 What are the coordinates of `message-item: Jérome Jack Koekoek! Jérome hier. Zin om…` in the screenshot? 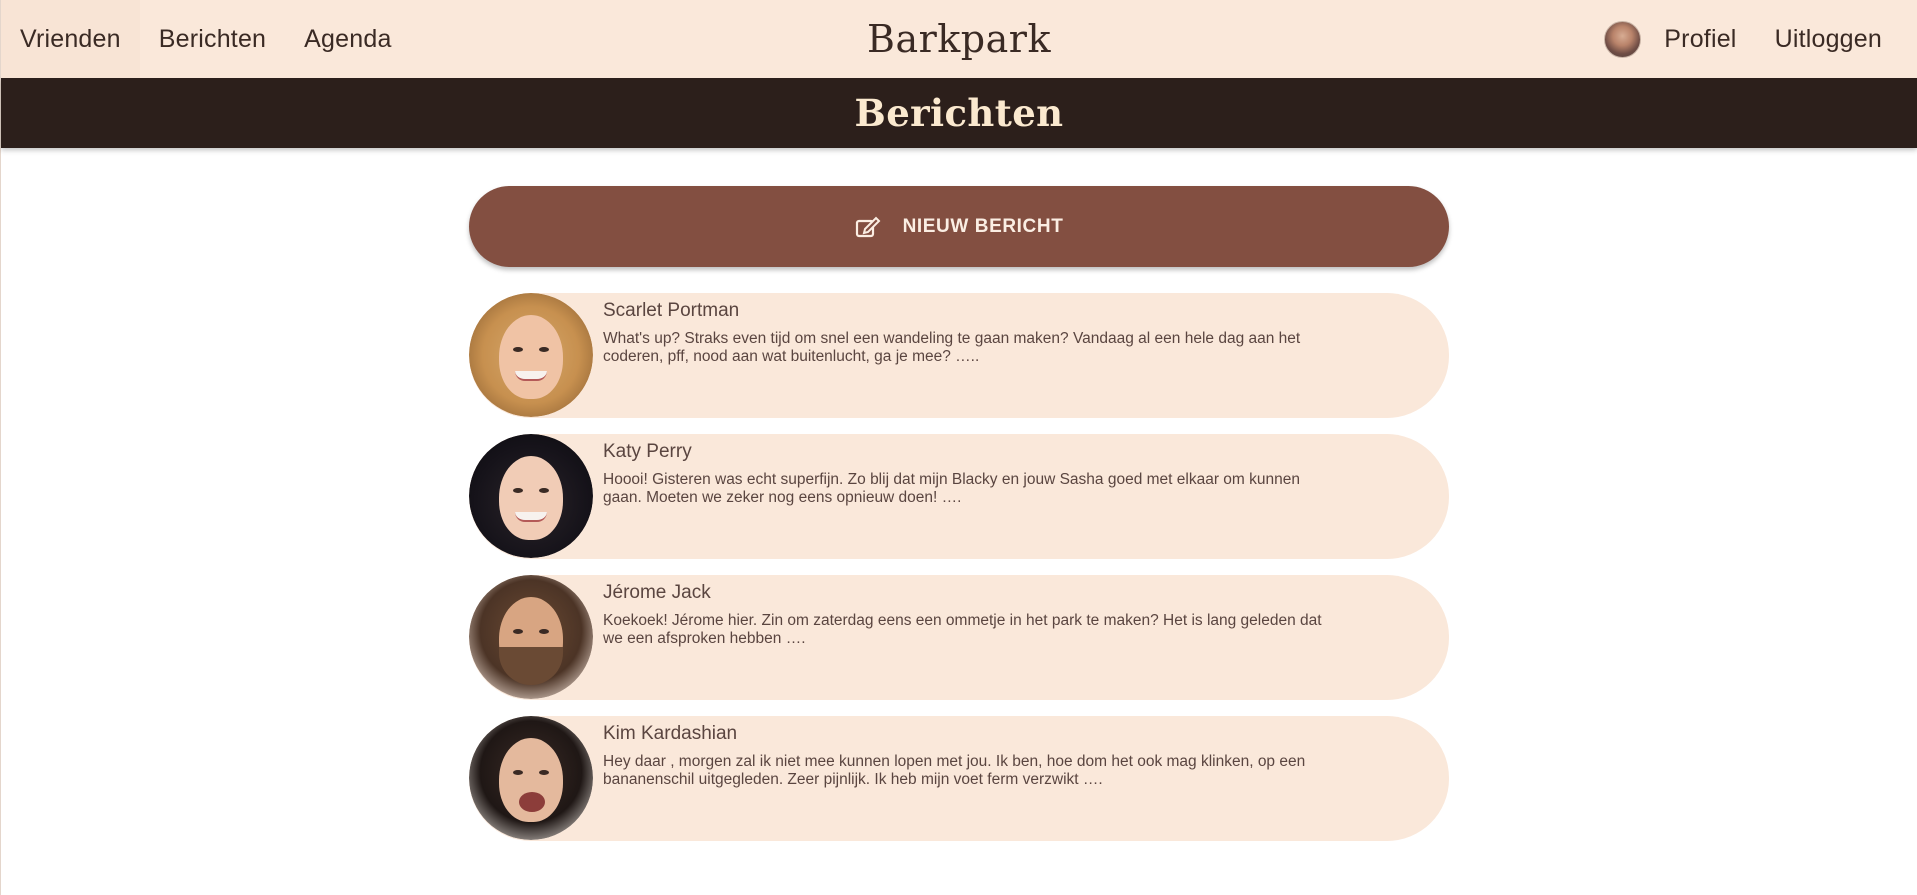 It's located at (959, 637).